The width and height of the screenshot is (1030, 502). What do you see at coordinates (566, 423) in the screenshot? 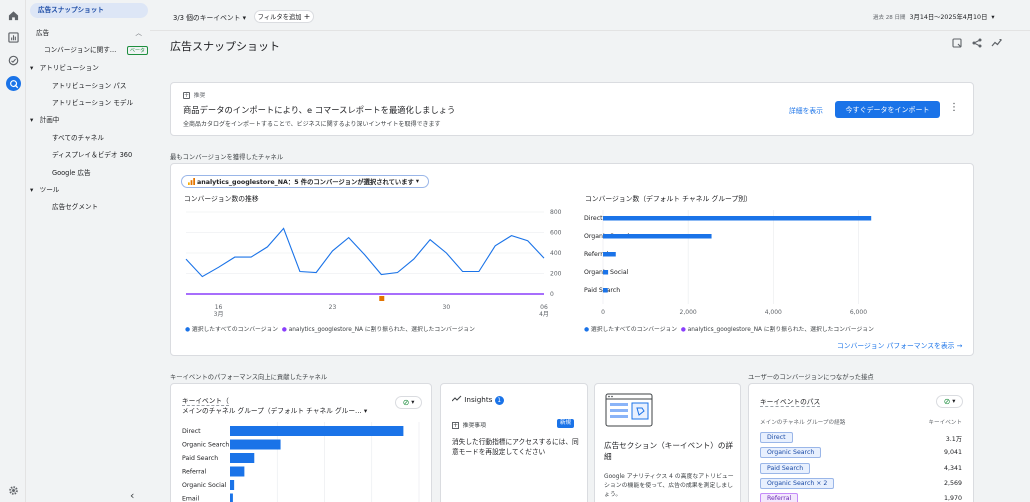
I see `new-badge: 新規` at bounding box center [566, 423].